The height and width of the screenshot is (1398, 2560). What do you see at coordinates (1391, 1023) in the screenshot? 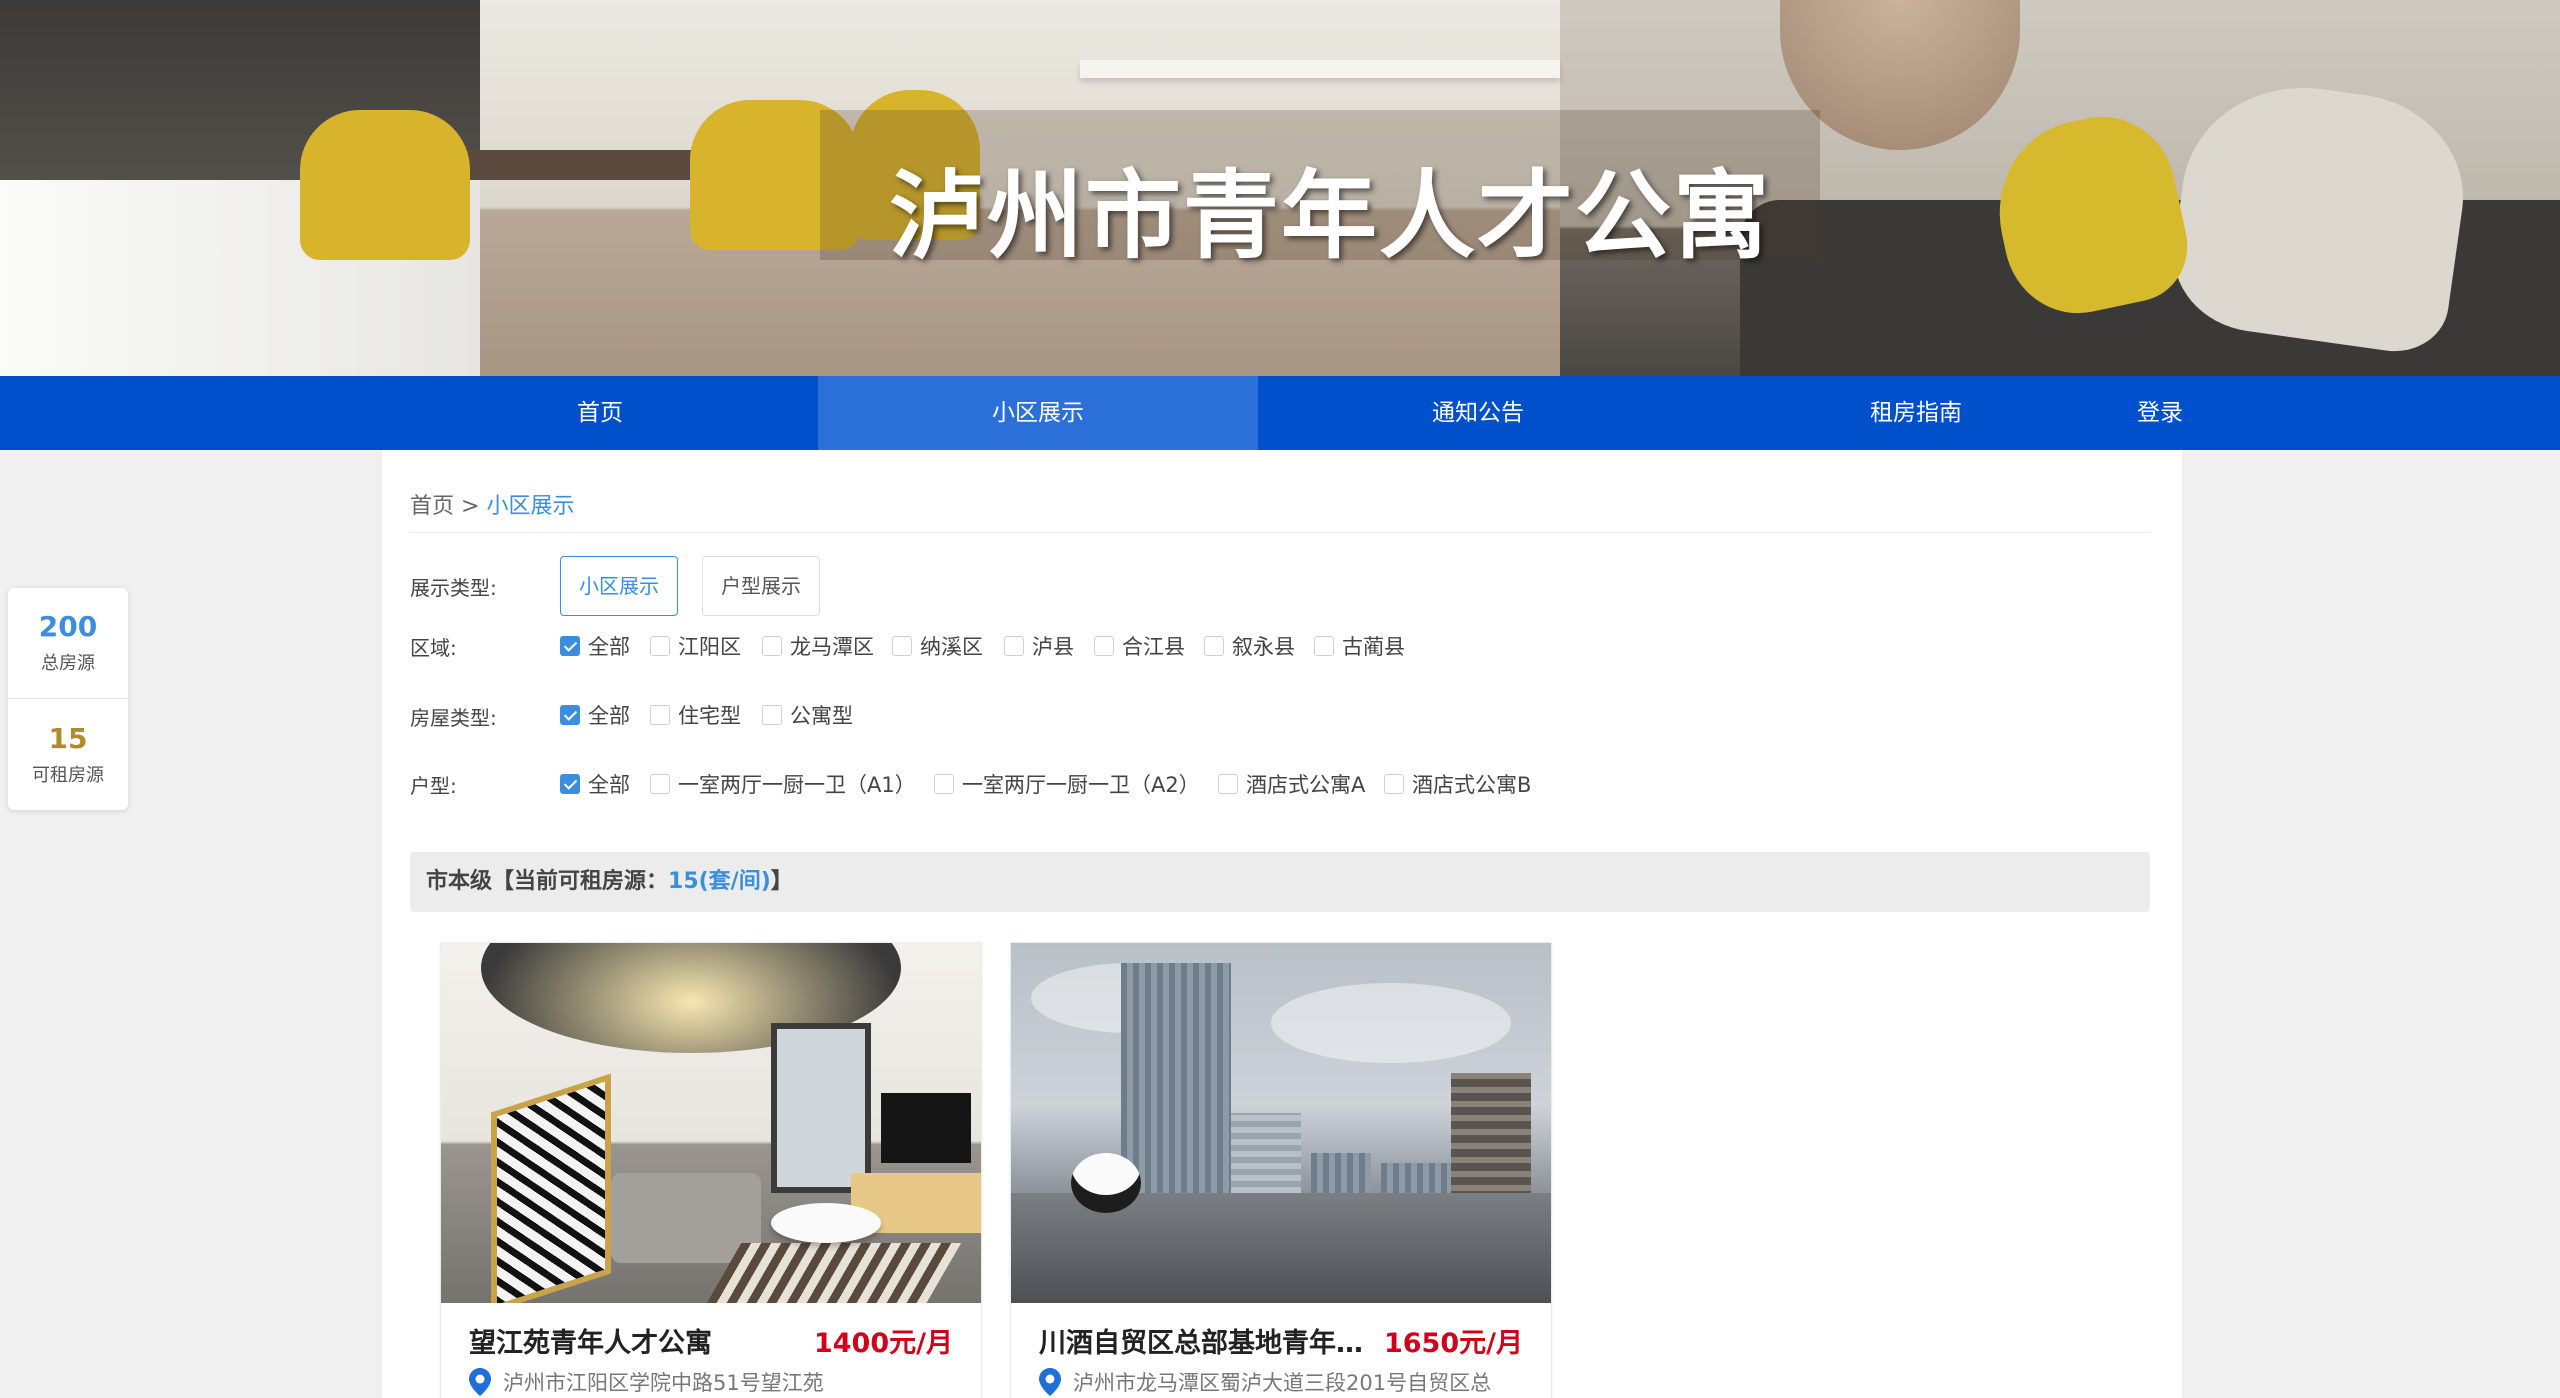
I see `cloud` at bounding box center [1391, 1023].